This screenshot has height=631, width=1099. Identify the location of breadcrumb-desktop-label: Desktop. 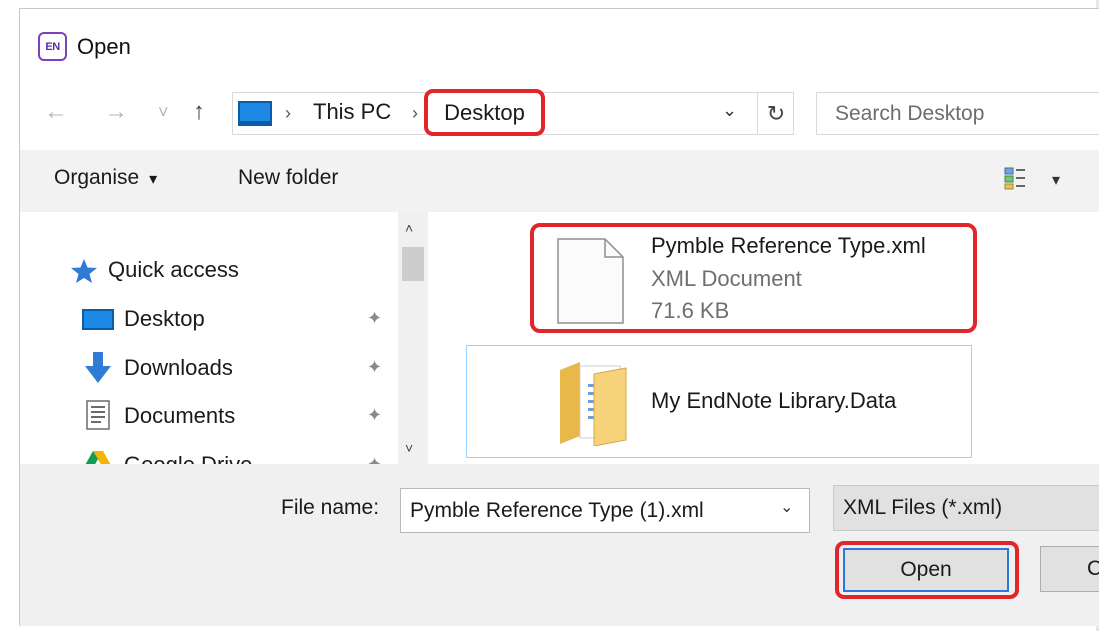
(484, 112).